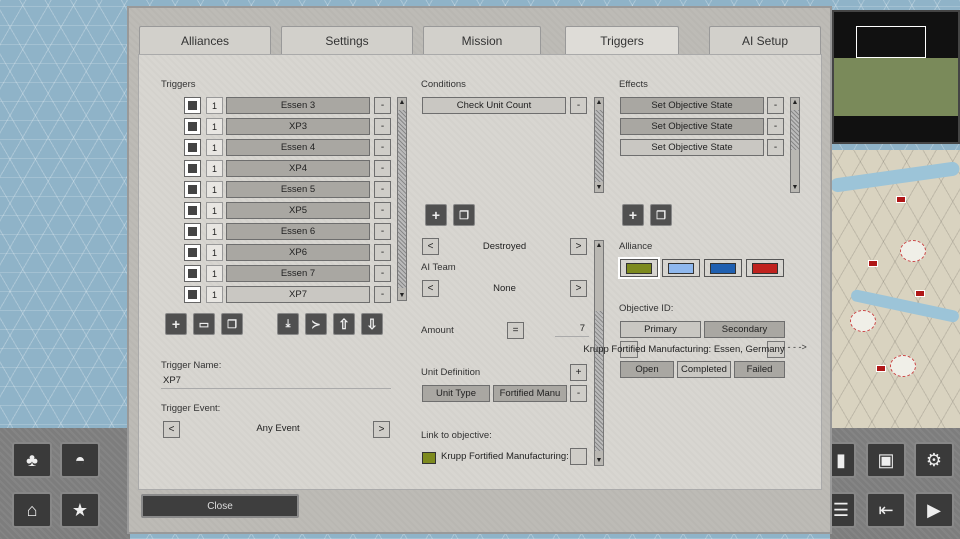 This screenshot has height=539, width=960. Describe the element at coordinates (572, 330) in the screenshot. I see `amount-input: 7` at that location.